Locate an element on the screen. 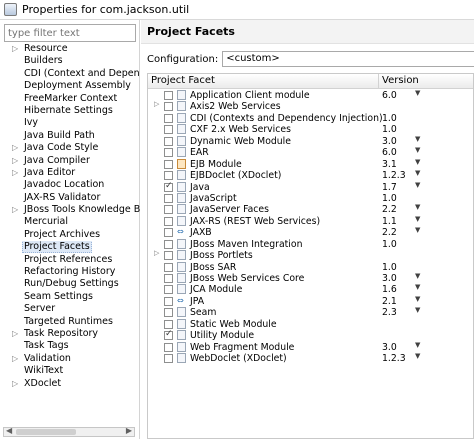 This screenshot has height=439, width=474. facet-row: Application Client module 6.0 ▼ is located at coordinates (310, 95).